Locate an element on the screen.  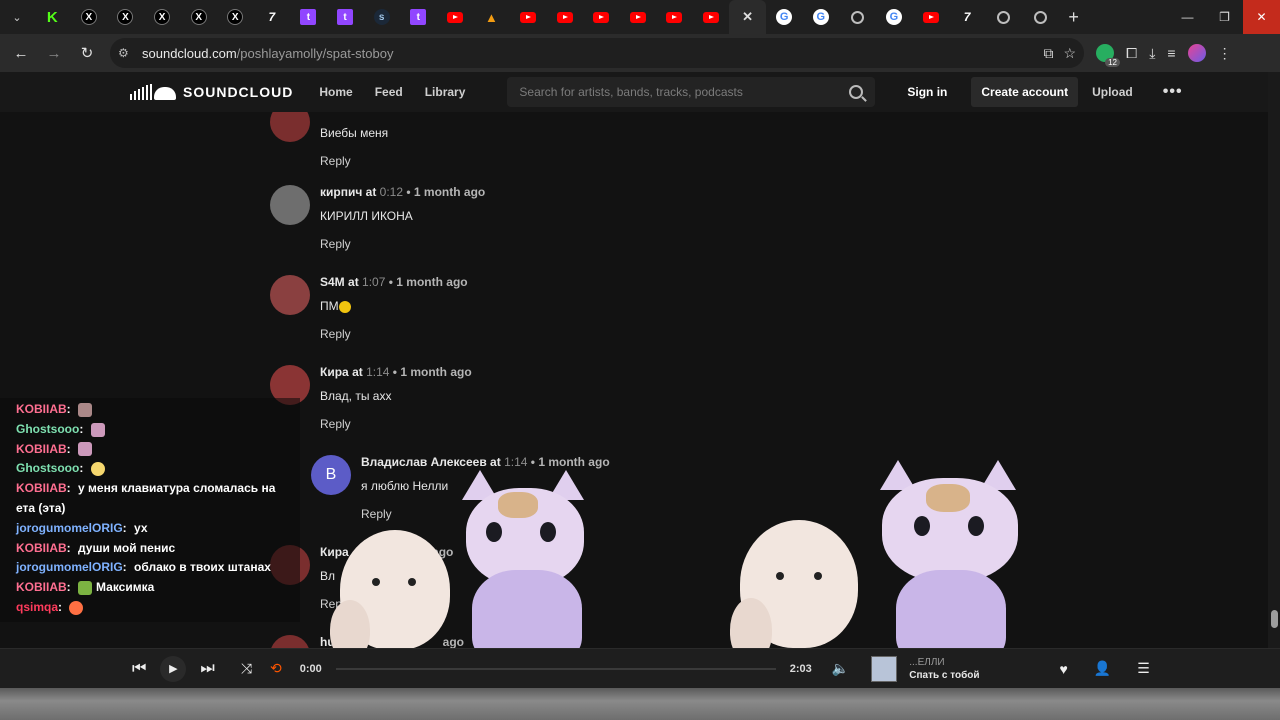
restore-button: ❐ is located at coordinates (1224, 17).